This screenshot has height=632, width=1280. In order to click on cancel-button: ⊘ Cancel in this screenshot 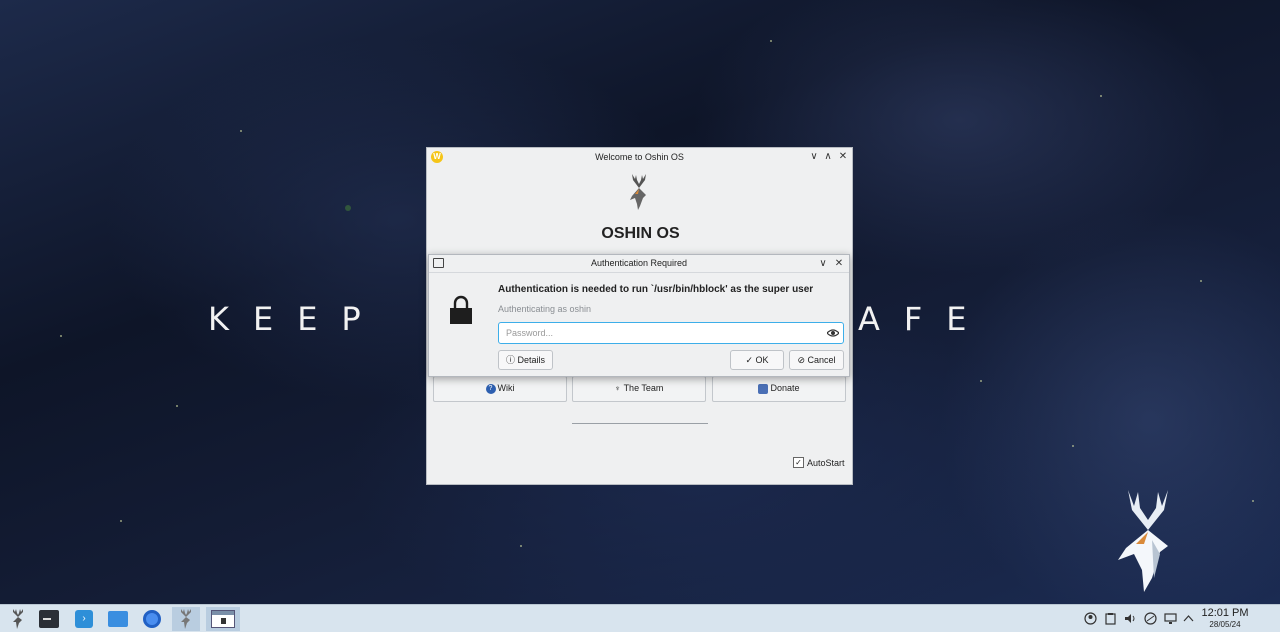, I will do `click(816, 360)`.